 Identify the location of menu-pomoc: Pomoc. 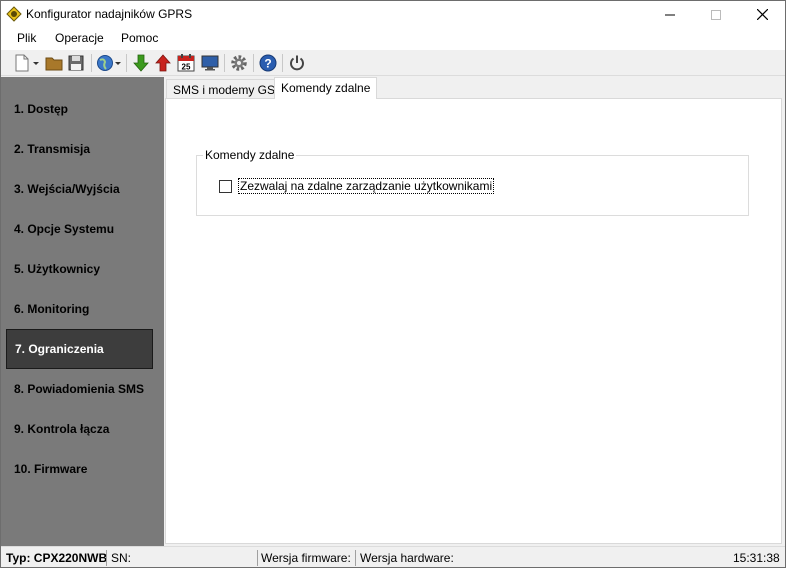
(139, 38).